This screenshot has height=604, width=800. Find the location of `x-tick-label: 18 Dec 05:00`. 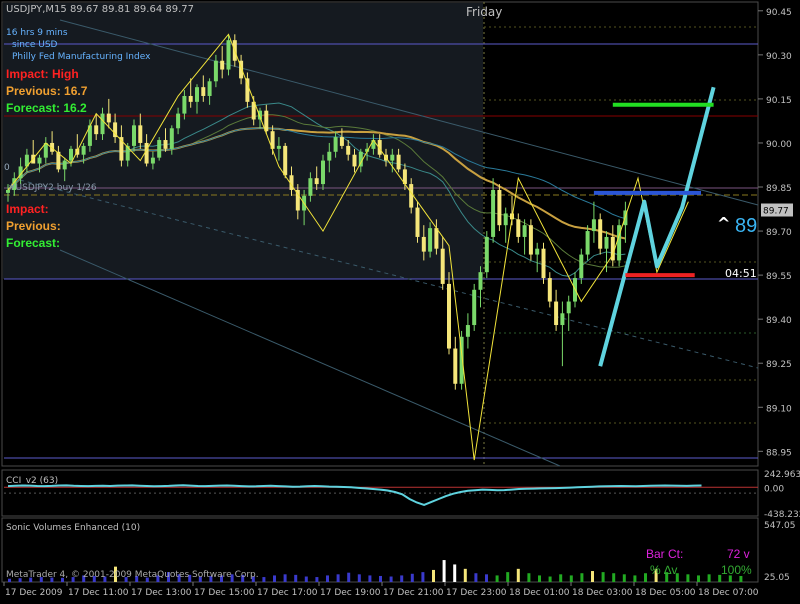

x-tick-label: 18 Dec 05:00 is located at coordinates (665, 593).